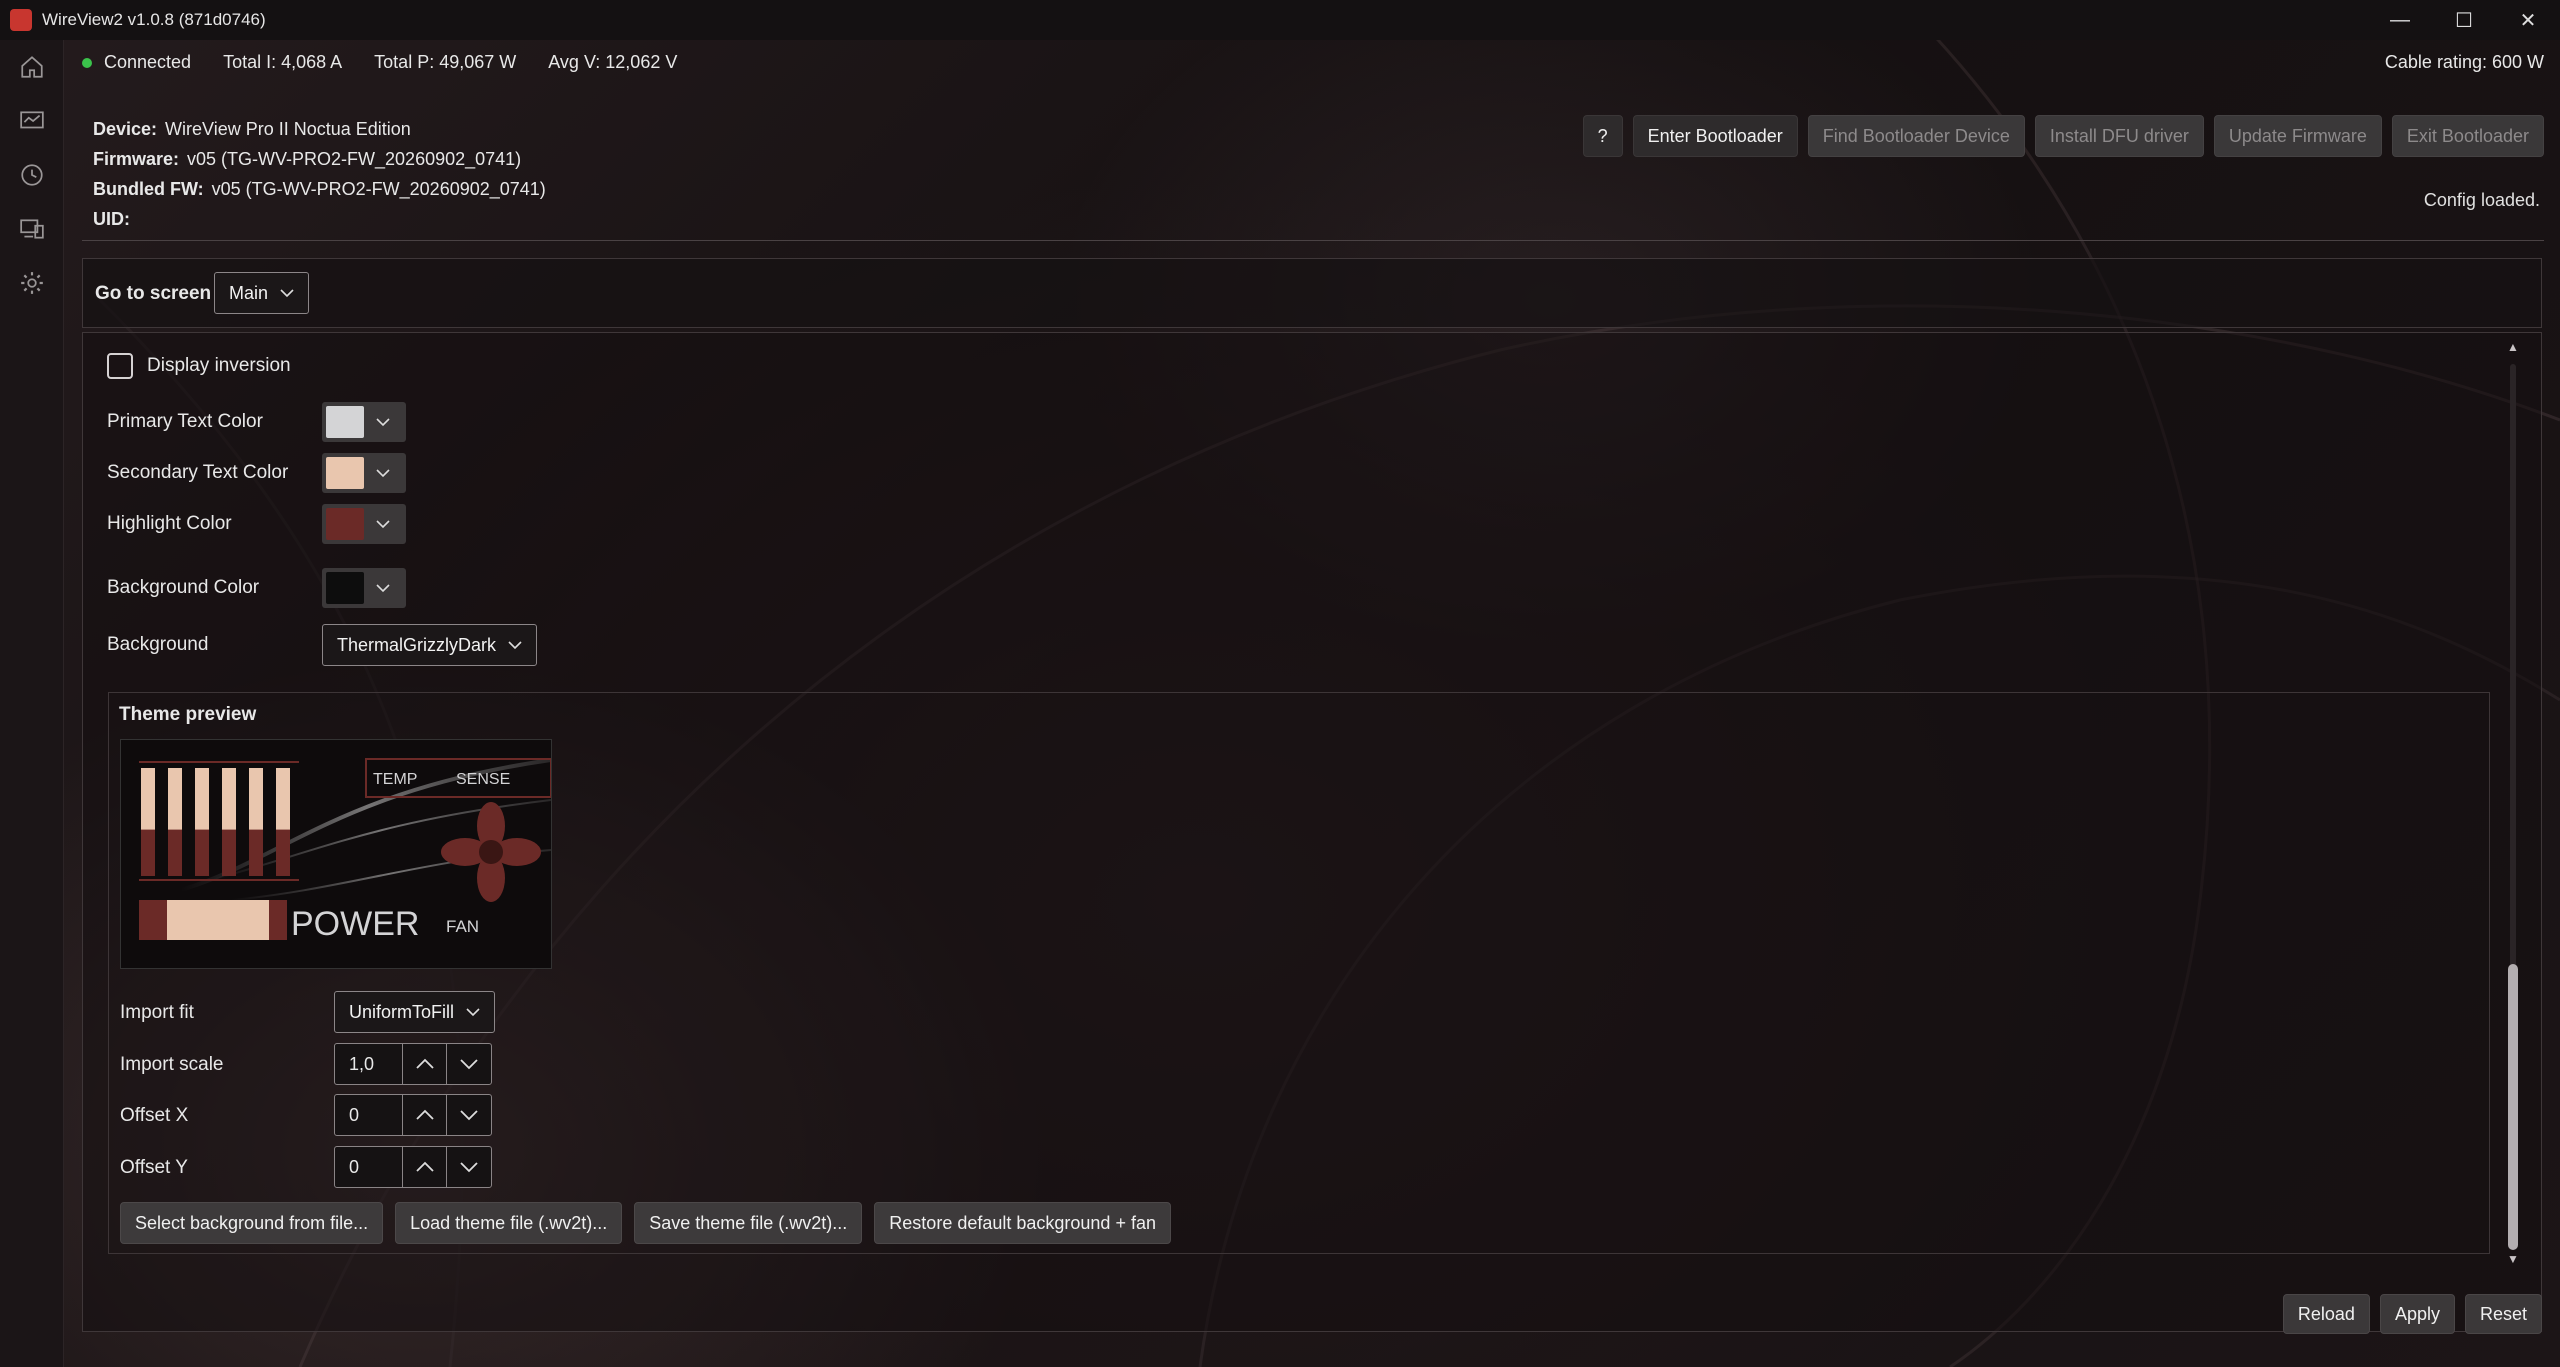  I want to click on offset-x-input: 0, so click(369, 1115).